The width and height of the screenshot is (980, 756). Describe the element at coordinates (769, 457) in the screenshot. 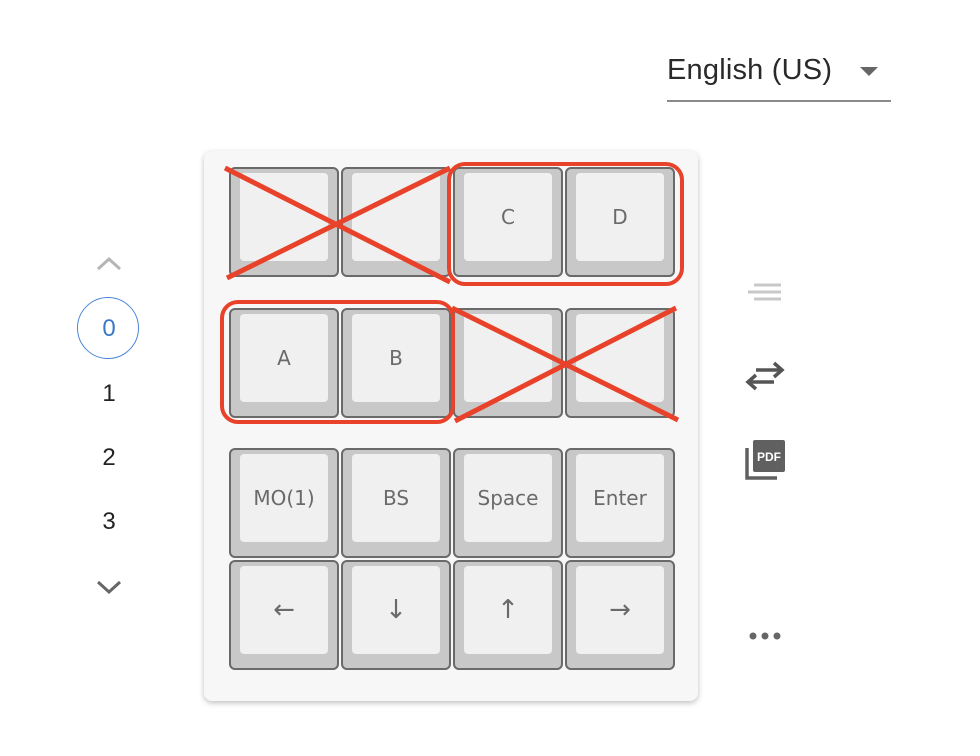

I see `pdf-badge-text: PDF` at that location.